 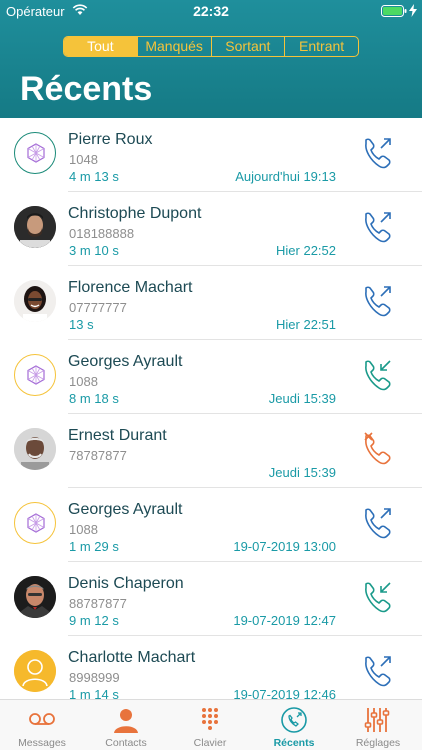 What do you see at coordinates (94, 176) in the screenshot?
I see `call-duration: 4 m 13 s` at bounding box center [94, 176].